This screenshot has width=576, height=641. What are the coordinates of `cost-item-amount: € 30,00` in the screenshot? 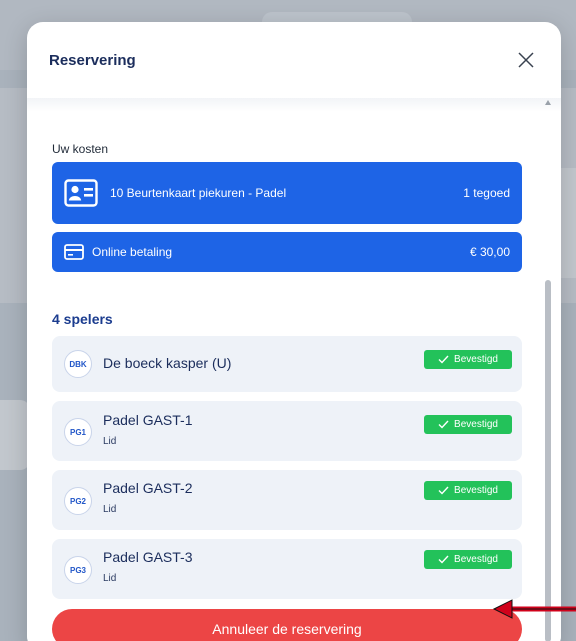 It's located at (489, 252).